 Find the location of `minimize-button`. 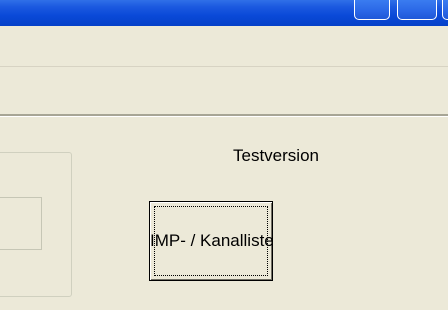

minimize-button is located at coordinates (372, 10).